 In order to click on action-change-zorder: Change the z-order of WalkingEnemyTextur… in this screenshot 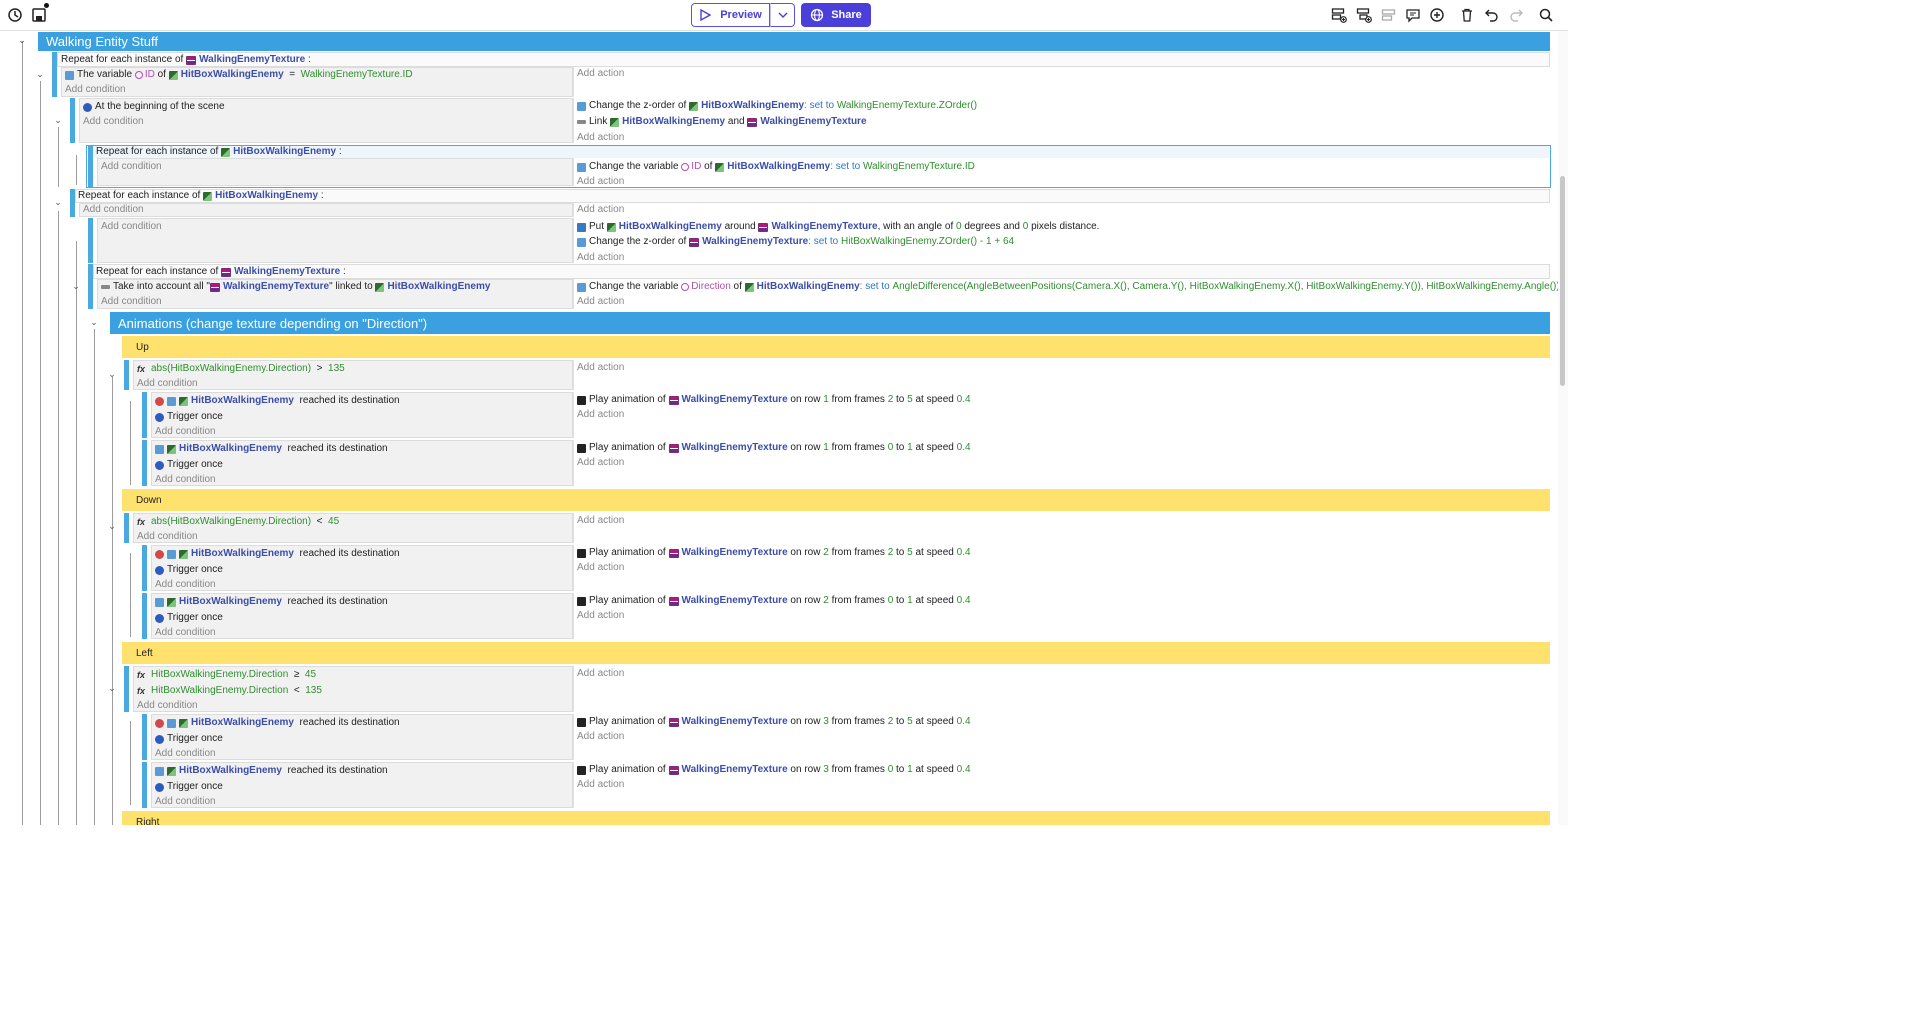, I will do `click(795, 242)`.